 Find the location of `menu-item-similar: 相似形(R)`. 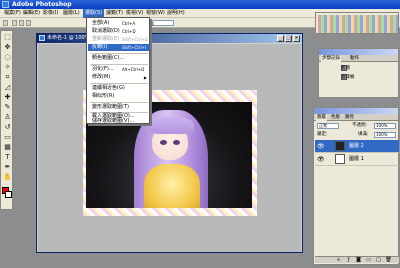

menu-item-similar: 相似形(R) is located at coordinates (119, 96).